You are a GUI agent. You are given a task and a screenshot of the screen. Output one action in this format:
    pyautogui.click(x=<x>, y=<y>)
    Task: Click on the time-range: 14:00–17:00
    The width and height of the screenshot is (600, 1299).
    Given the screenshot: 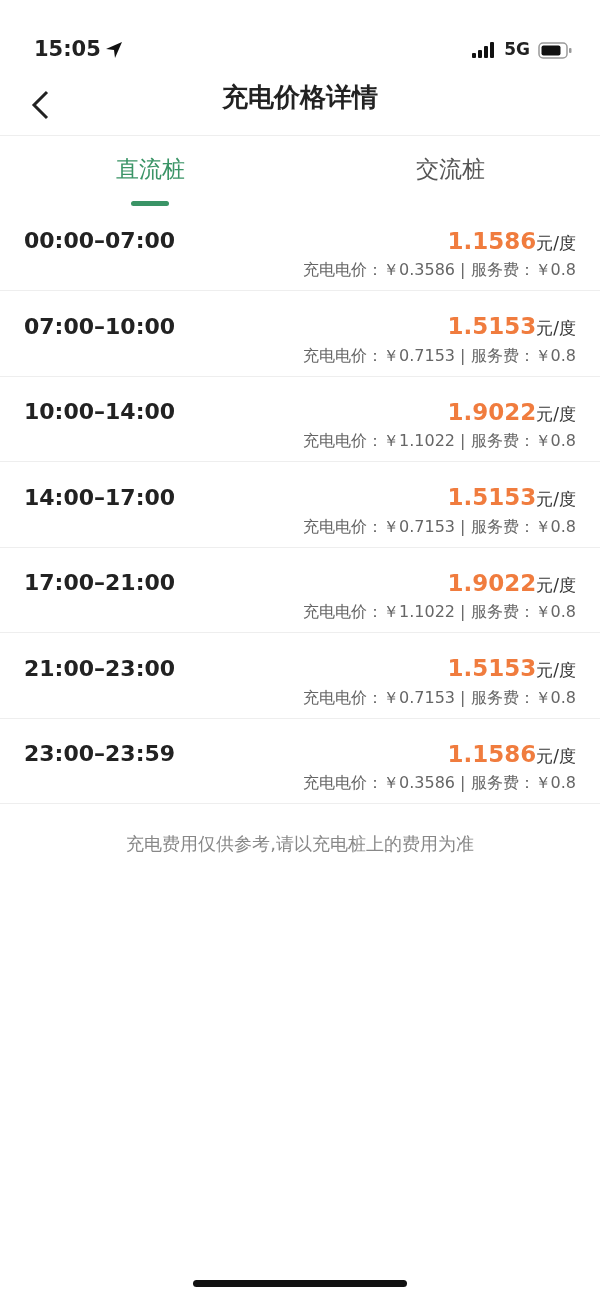 What is the action you would take?
    pyautogui.click(x=100, y=497)
    